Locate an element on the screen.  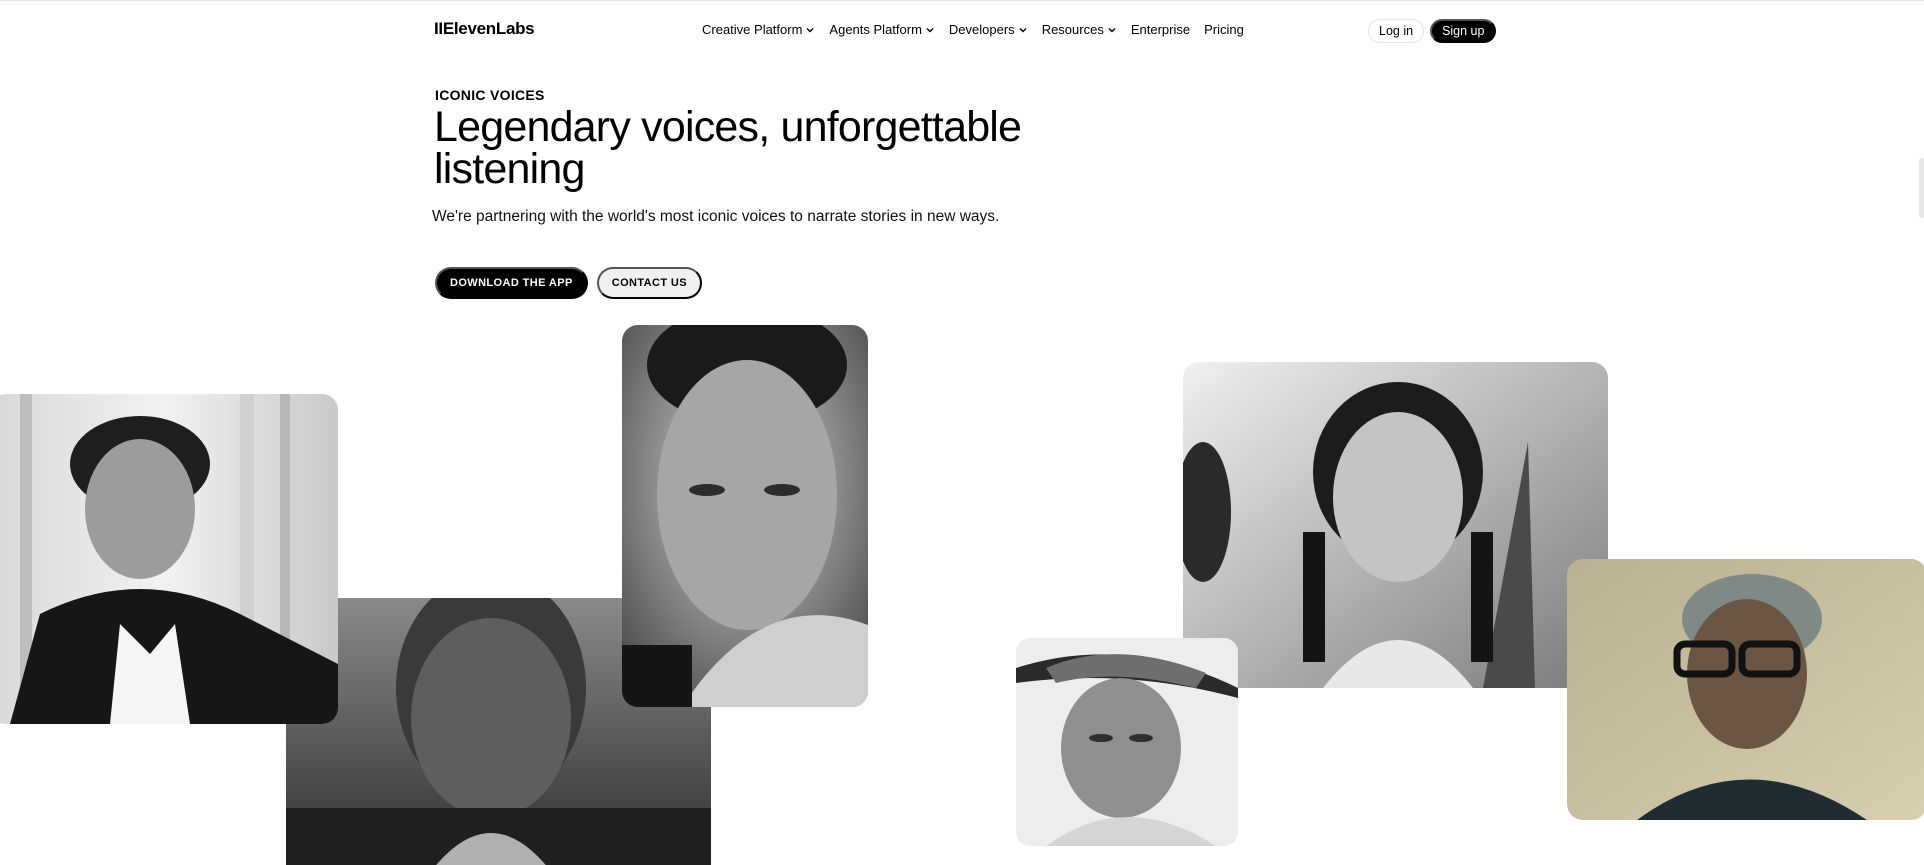
nav-item-label: Pricing is located at coordinates (1224, 29).